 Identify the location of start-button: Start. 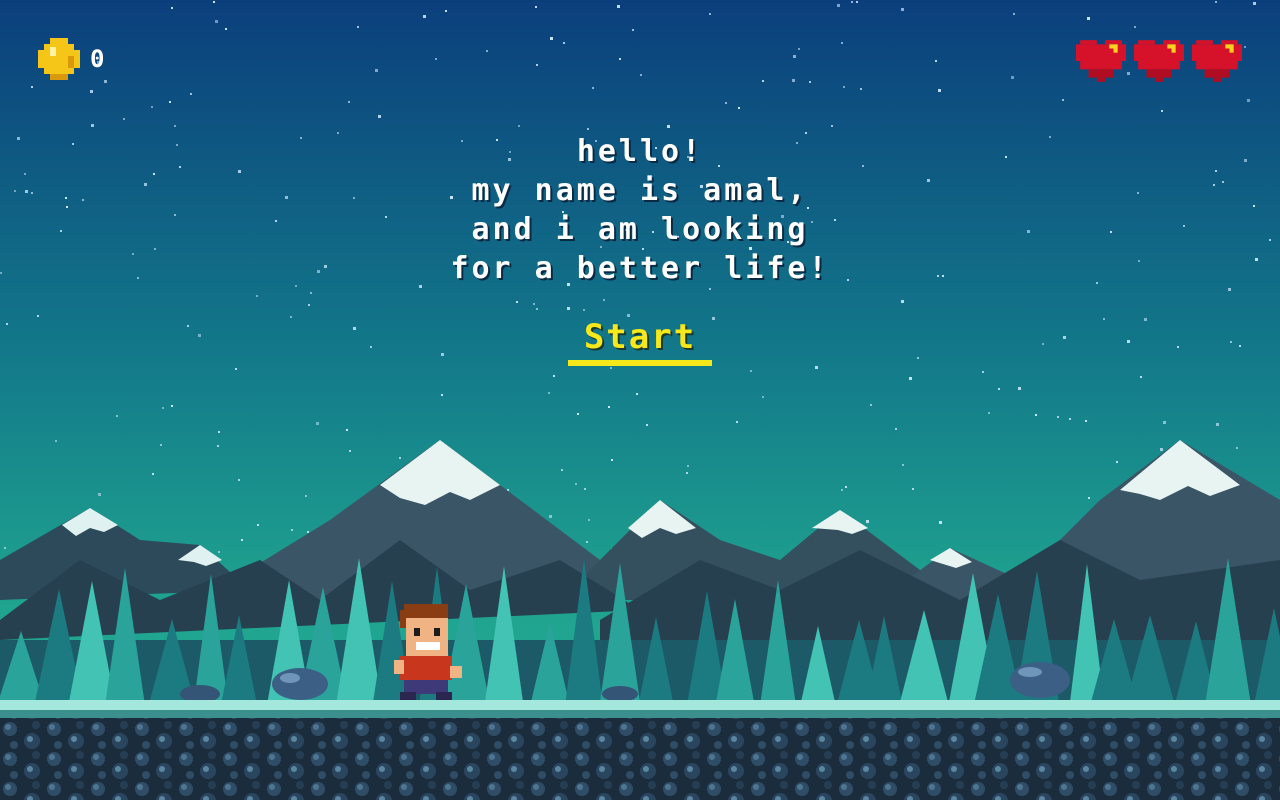
(640, 342).